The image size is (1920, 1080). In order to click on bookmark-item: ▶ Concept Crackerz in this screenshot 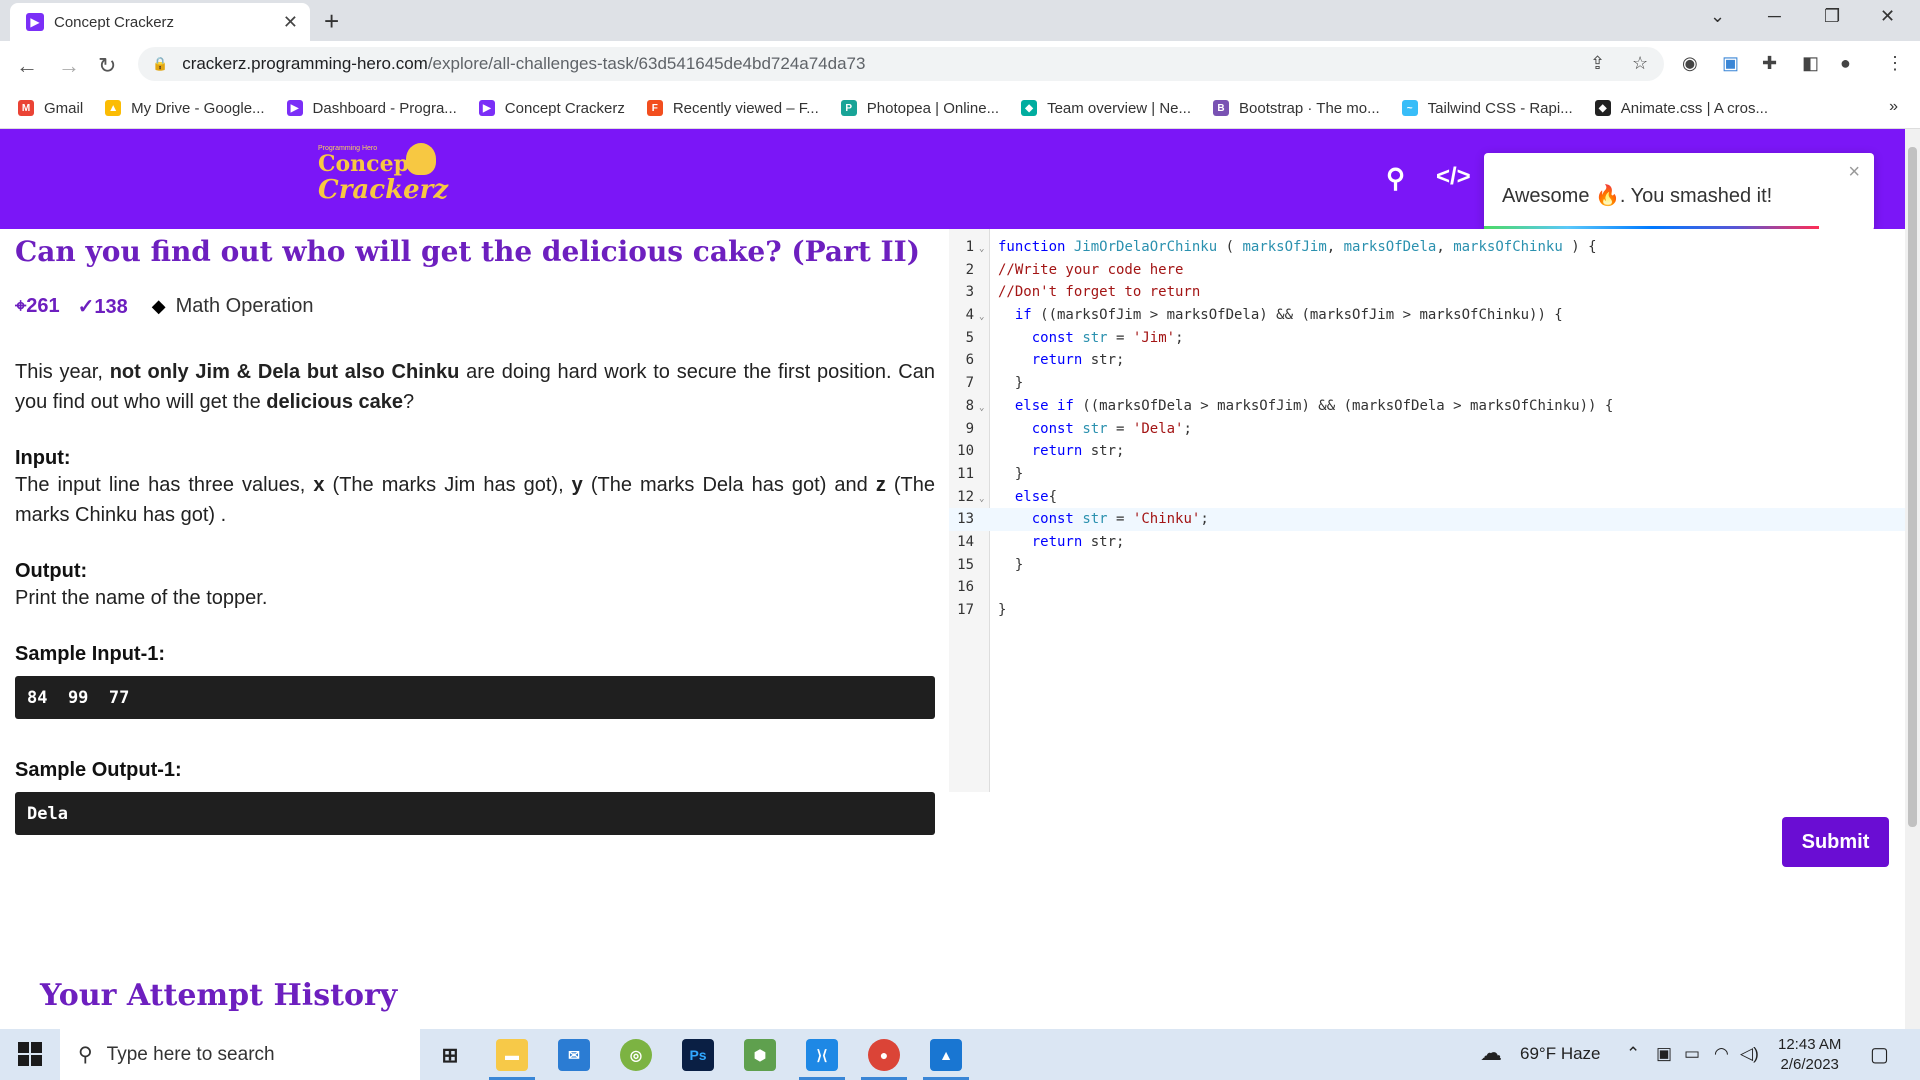, I will do `click(551, 108)`.